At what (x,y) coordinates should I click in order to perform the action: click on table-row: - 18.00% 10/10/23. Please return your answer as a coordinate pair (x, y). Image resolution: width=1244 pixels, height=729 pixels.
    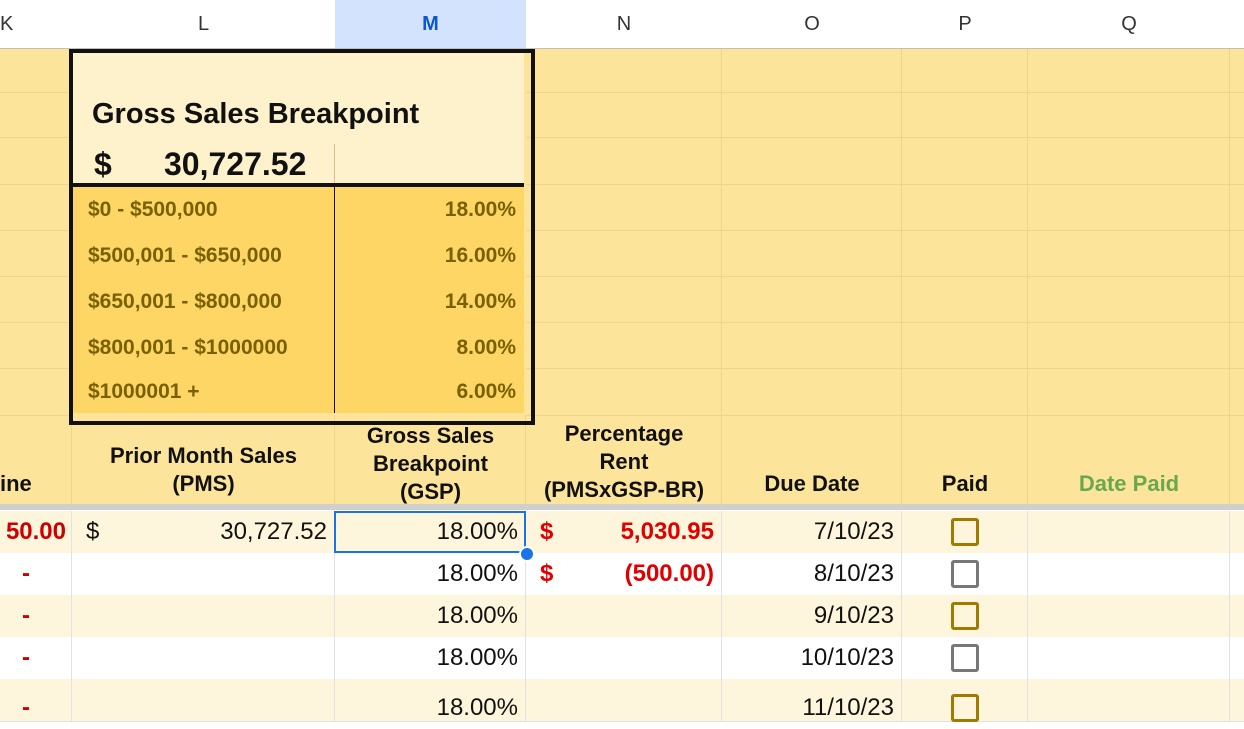
    Looking at the image, I should click on (622, 658).